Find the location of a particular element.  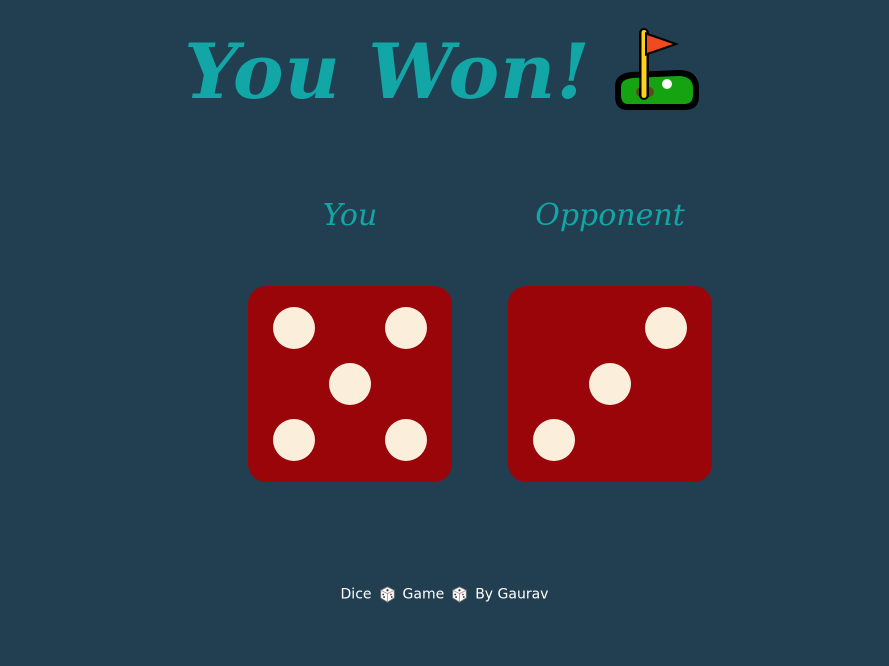

player-opponent-die is located at coordinates (610, 384).